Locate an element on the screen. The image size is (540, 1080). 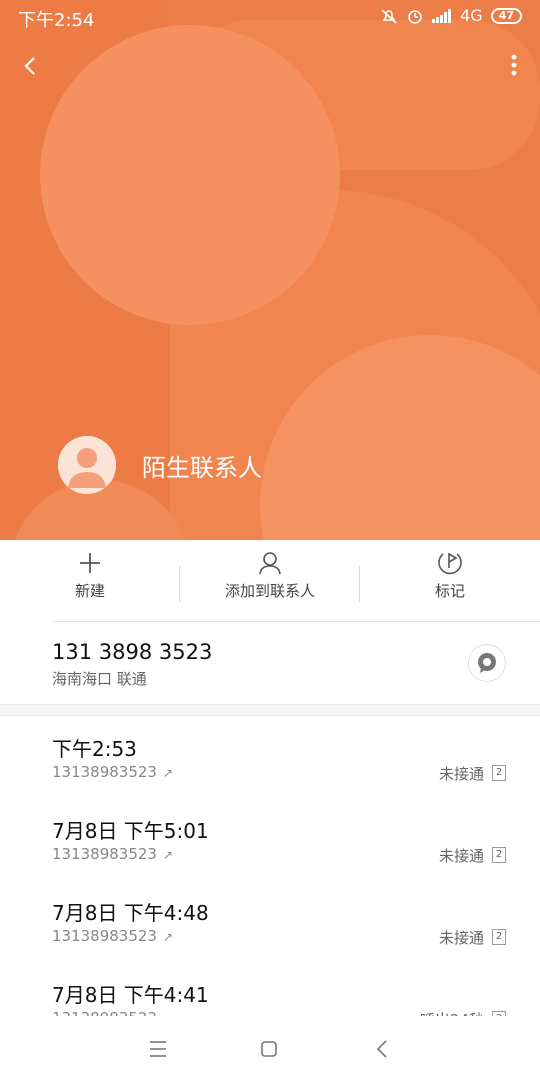
phone-number: 131 3898 3523 is located at coordinates (132, 652).